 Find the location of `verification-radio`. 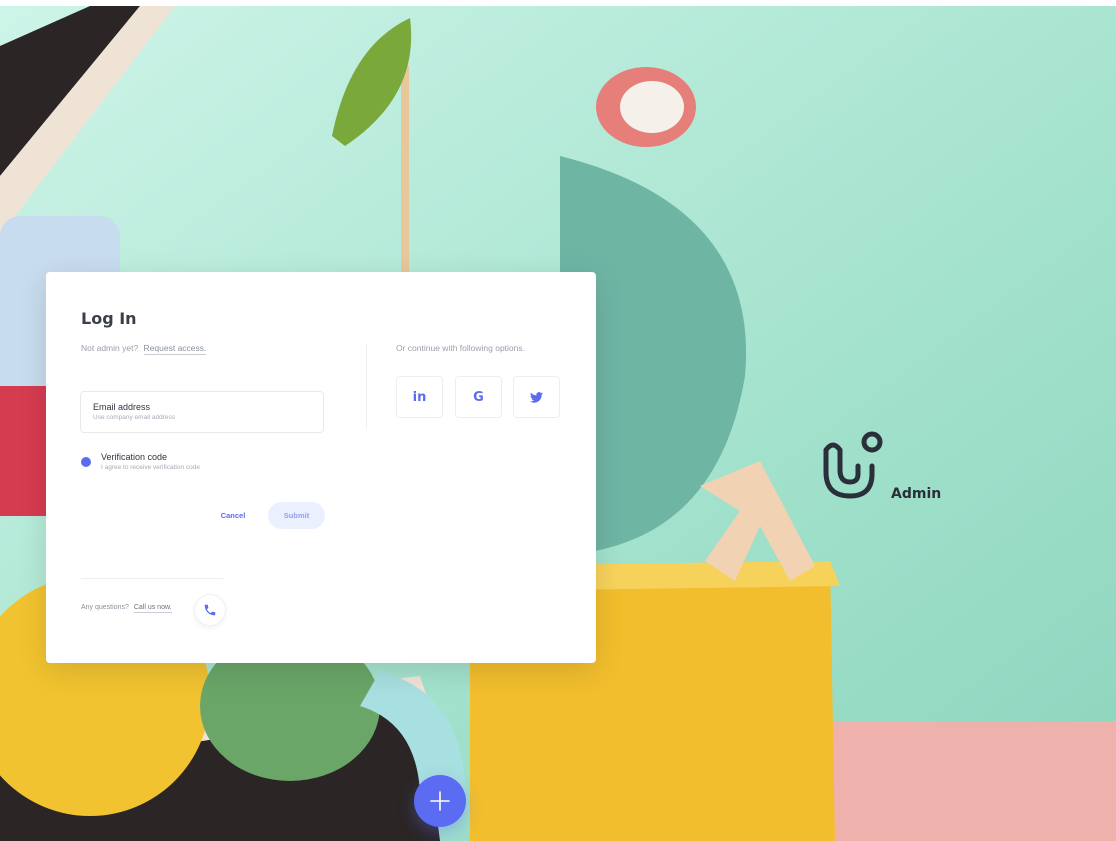

verification-radio is located at coordinates (86, 462).